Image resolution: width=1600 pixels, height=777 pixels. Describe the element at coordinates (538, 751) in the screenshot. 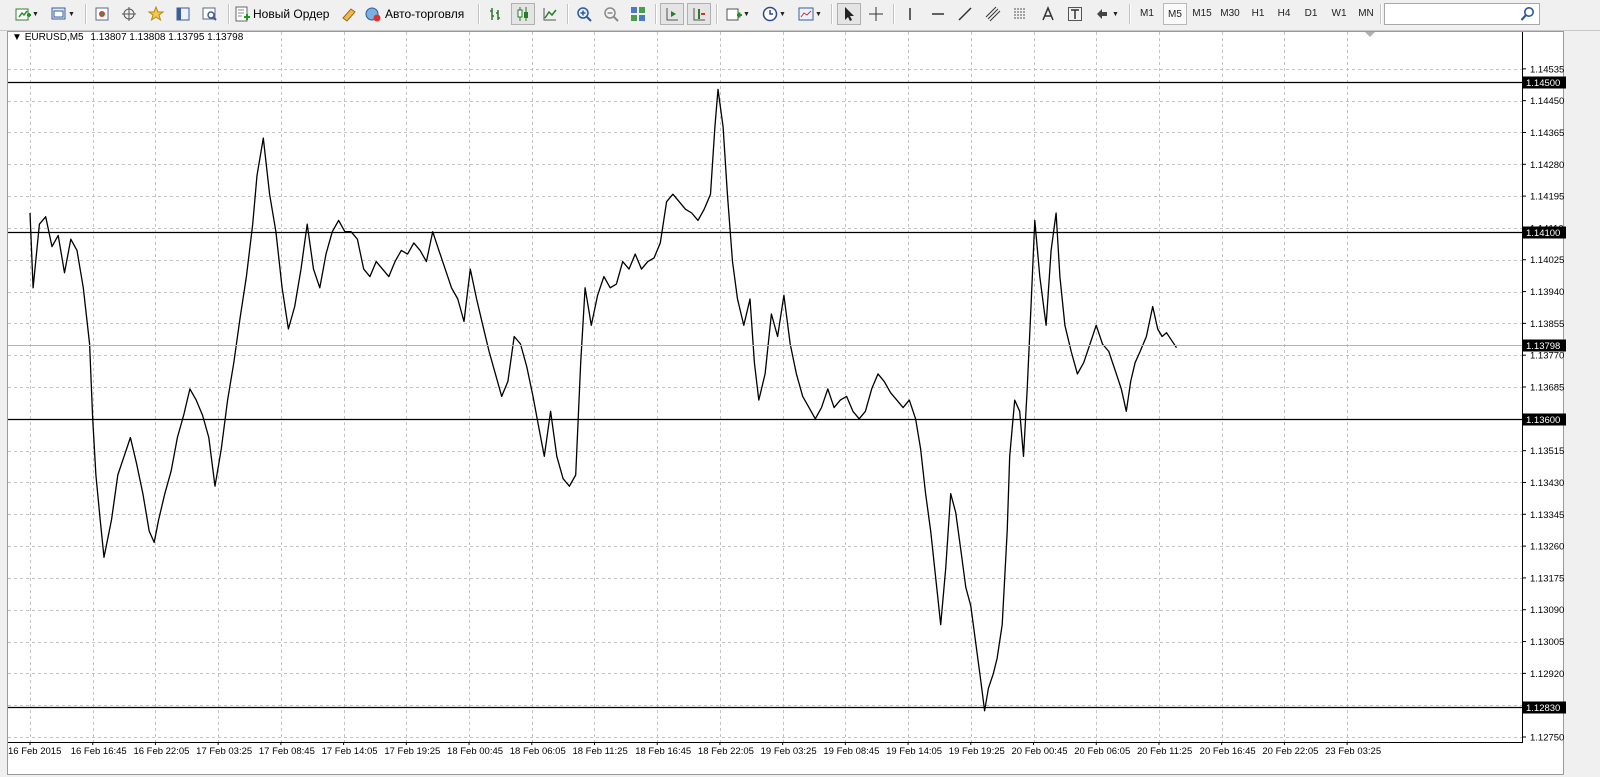

I see `time-tick-label: 18 Feb 06:05` at that location.